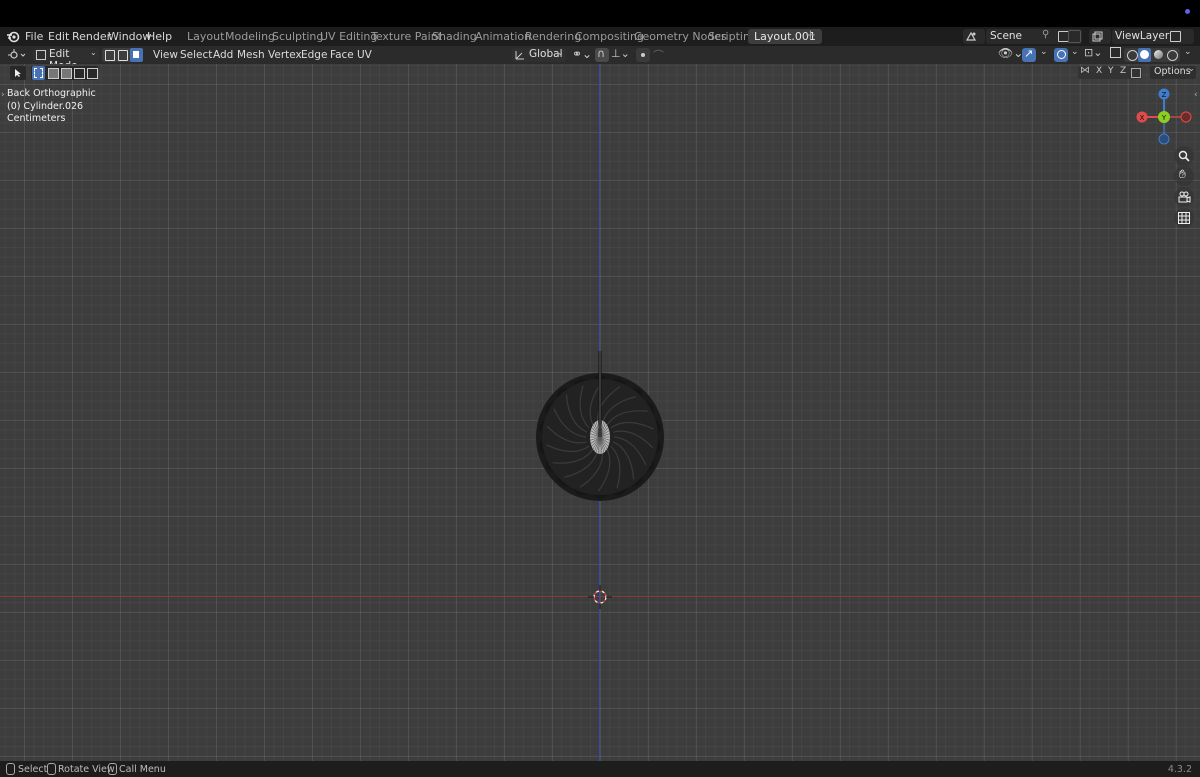 The height and width of the screenshot is (777, 1200). Describe the element at coordinates (1142, 36) in the screenshot. I see `view-layer-name: ViewLayer` at that location.